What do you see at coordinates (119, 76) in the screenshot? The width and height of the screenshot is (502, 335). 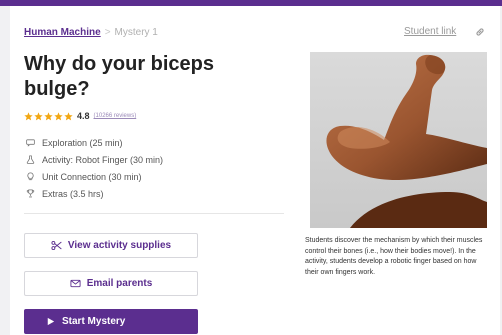 I see `page-title: Why do your biceps bulge?` at bounding box center [119, 76].